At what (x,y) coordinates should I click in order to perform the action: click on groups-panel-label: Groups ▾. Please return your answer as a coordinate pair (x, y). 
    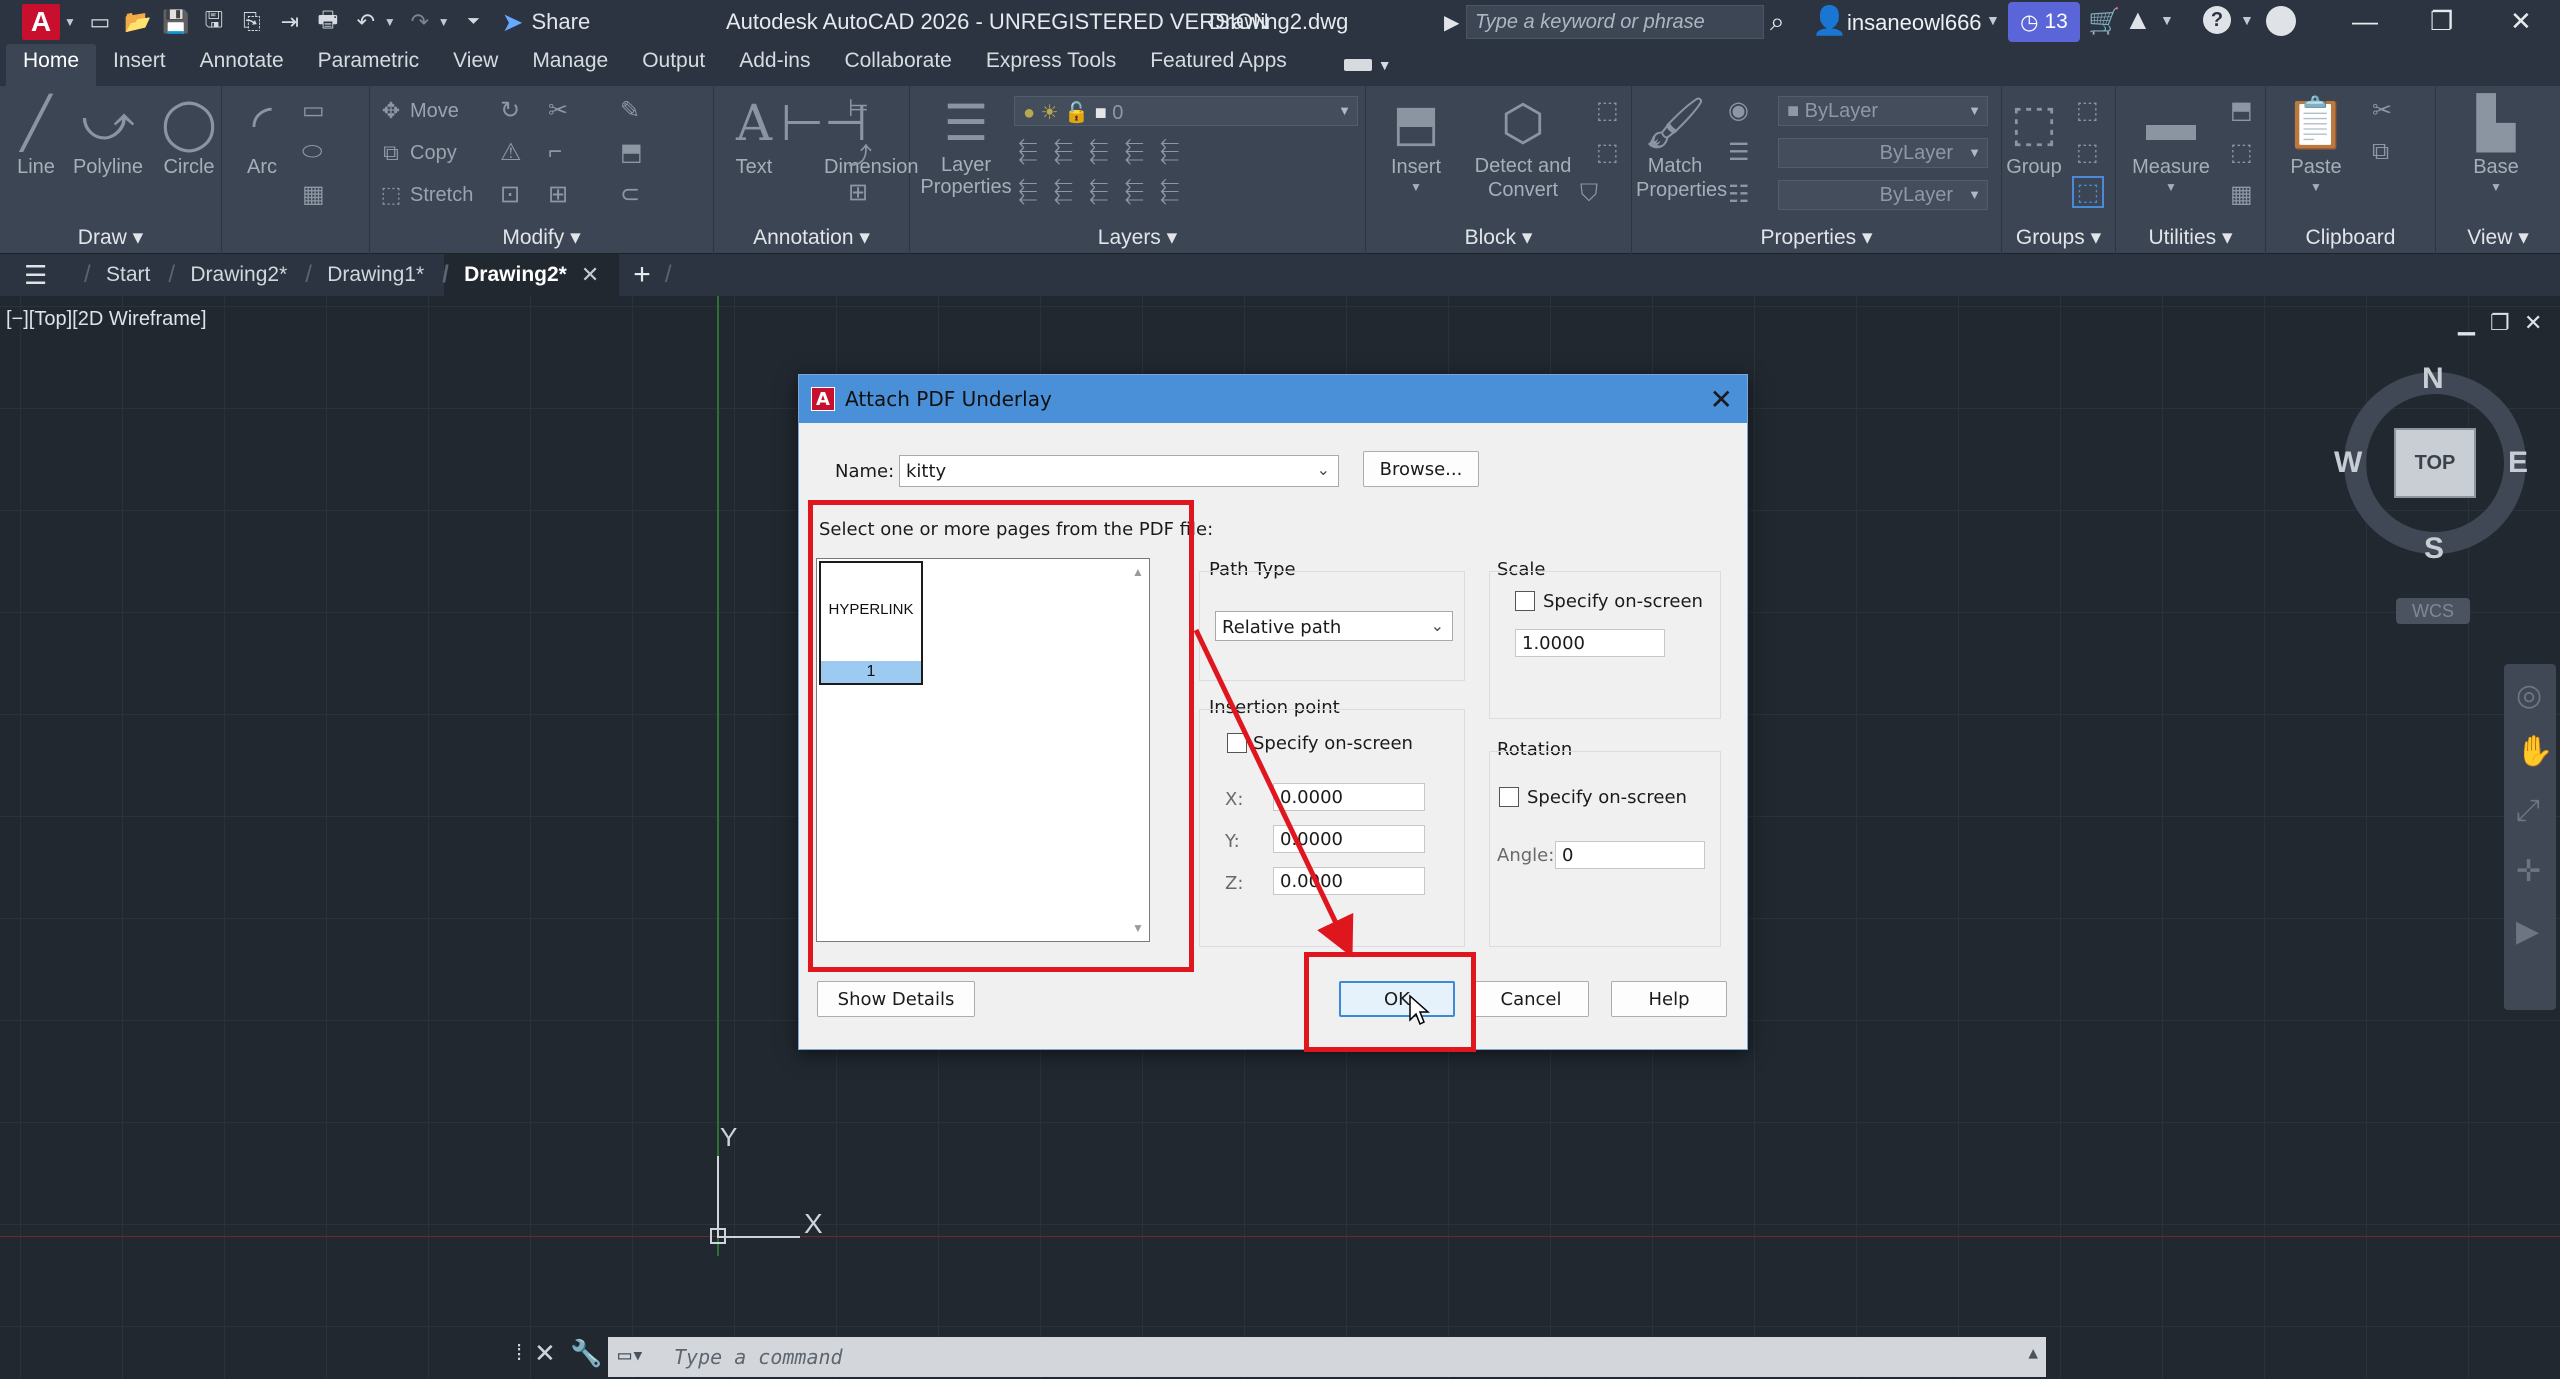
    Looking at the image, I should click on (2058, 238).